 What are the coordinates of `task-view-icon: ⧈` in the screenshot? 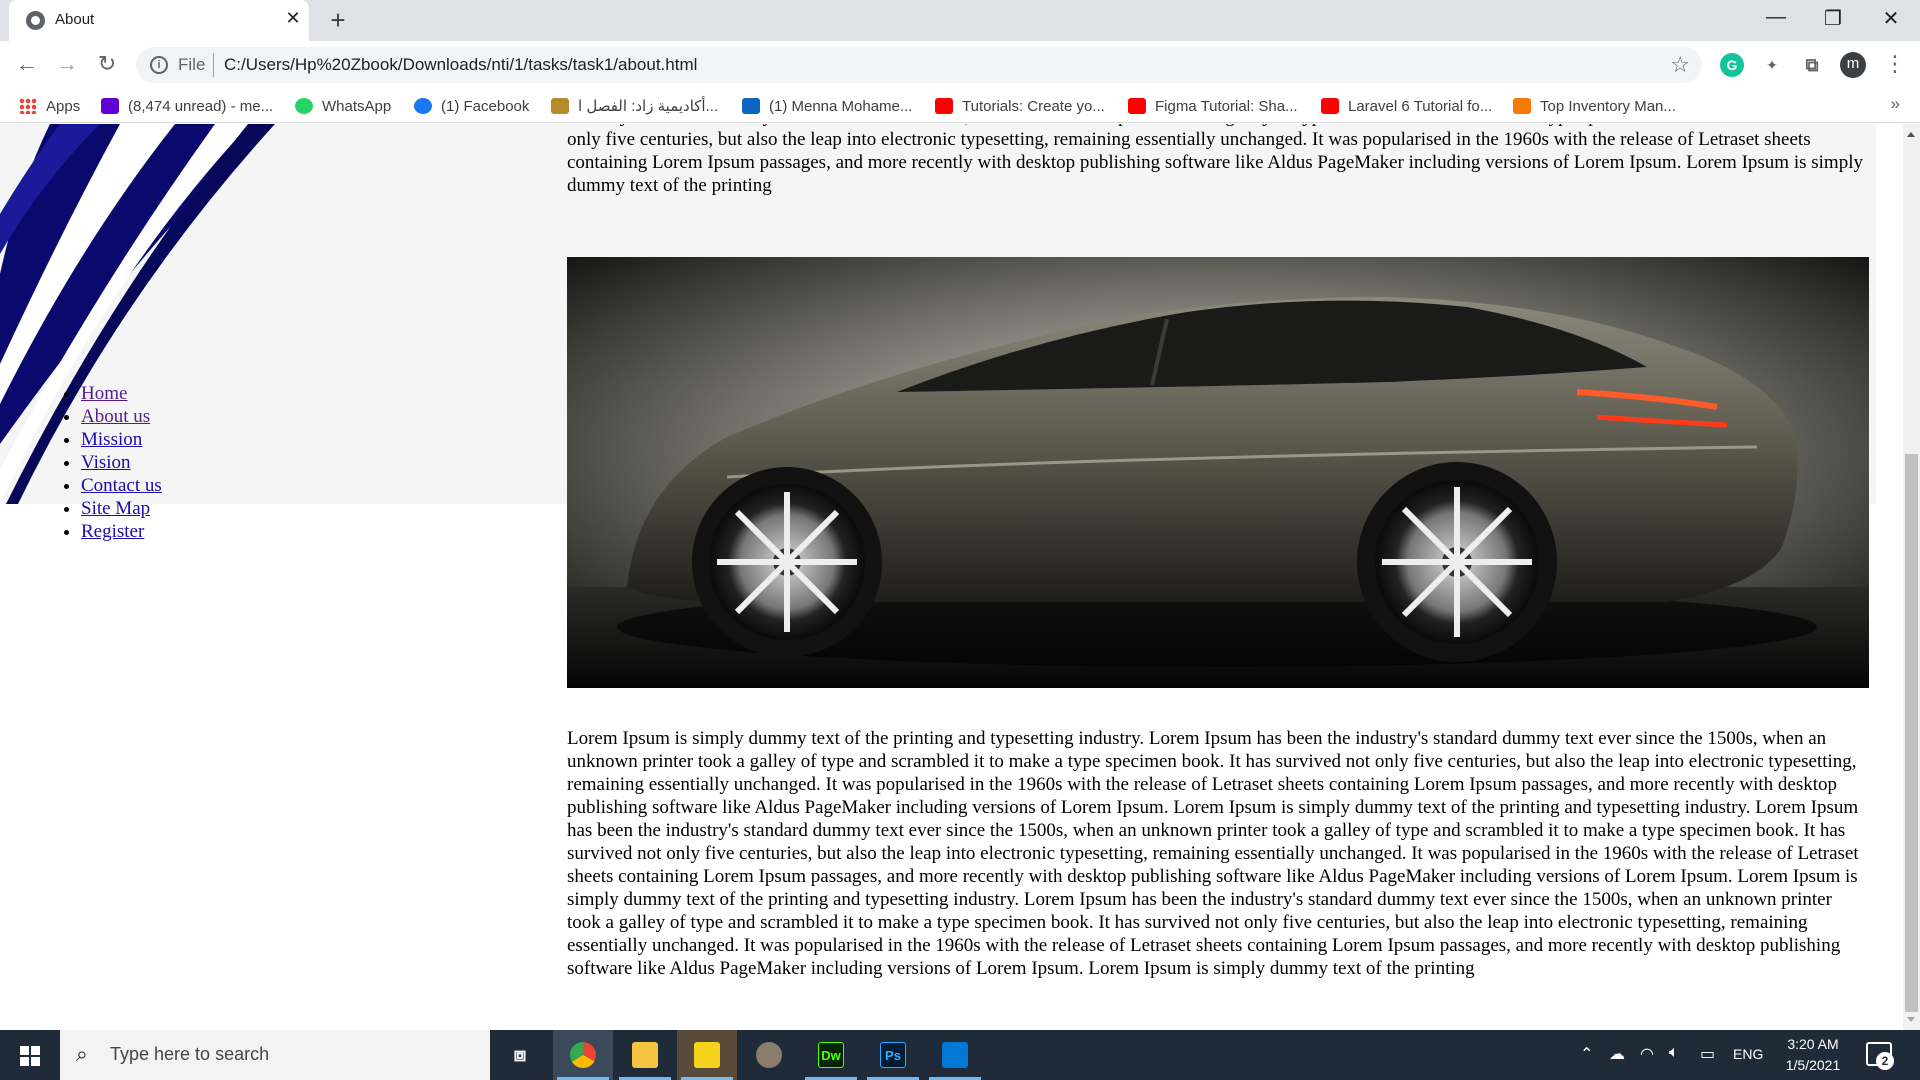 It's located at (520, 1055).